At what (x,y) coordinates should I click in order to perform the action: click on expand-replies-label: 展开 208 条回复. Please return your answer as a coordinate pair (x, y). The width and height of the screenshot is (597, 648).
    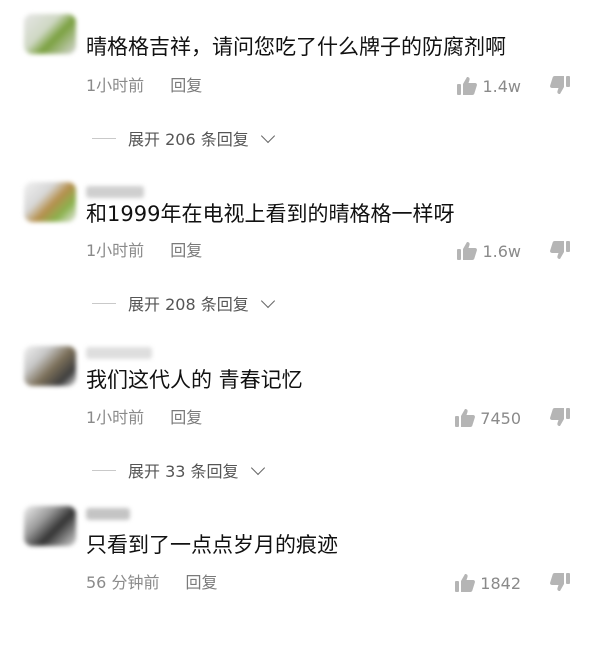
    Looking at the image, I should click on (188, 304).